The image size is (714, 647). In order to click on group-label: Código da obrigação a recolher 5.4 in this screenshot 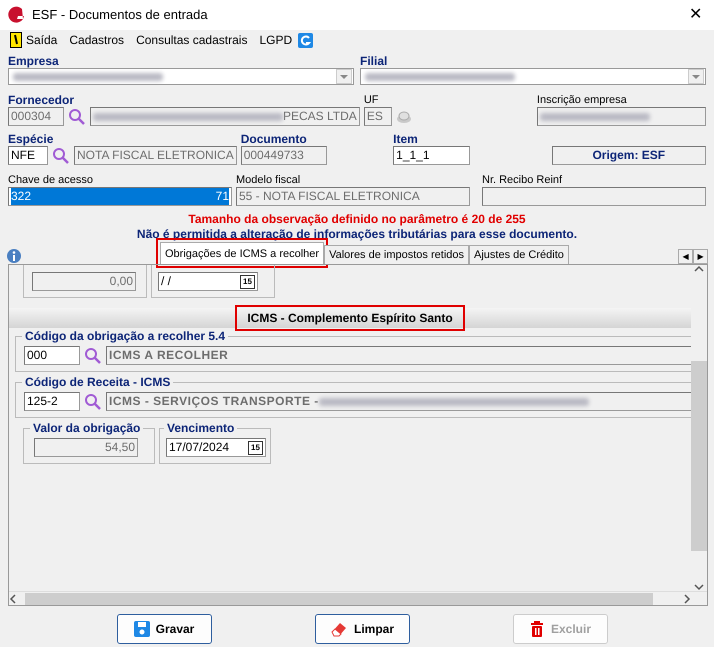, I will do `click(125, 336)`.